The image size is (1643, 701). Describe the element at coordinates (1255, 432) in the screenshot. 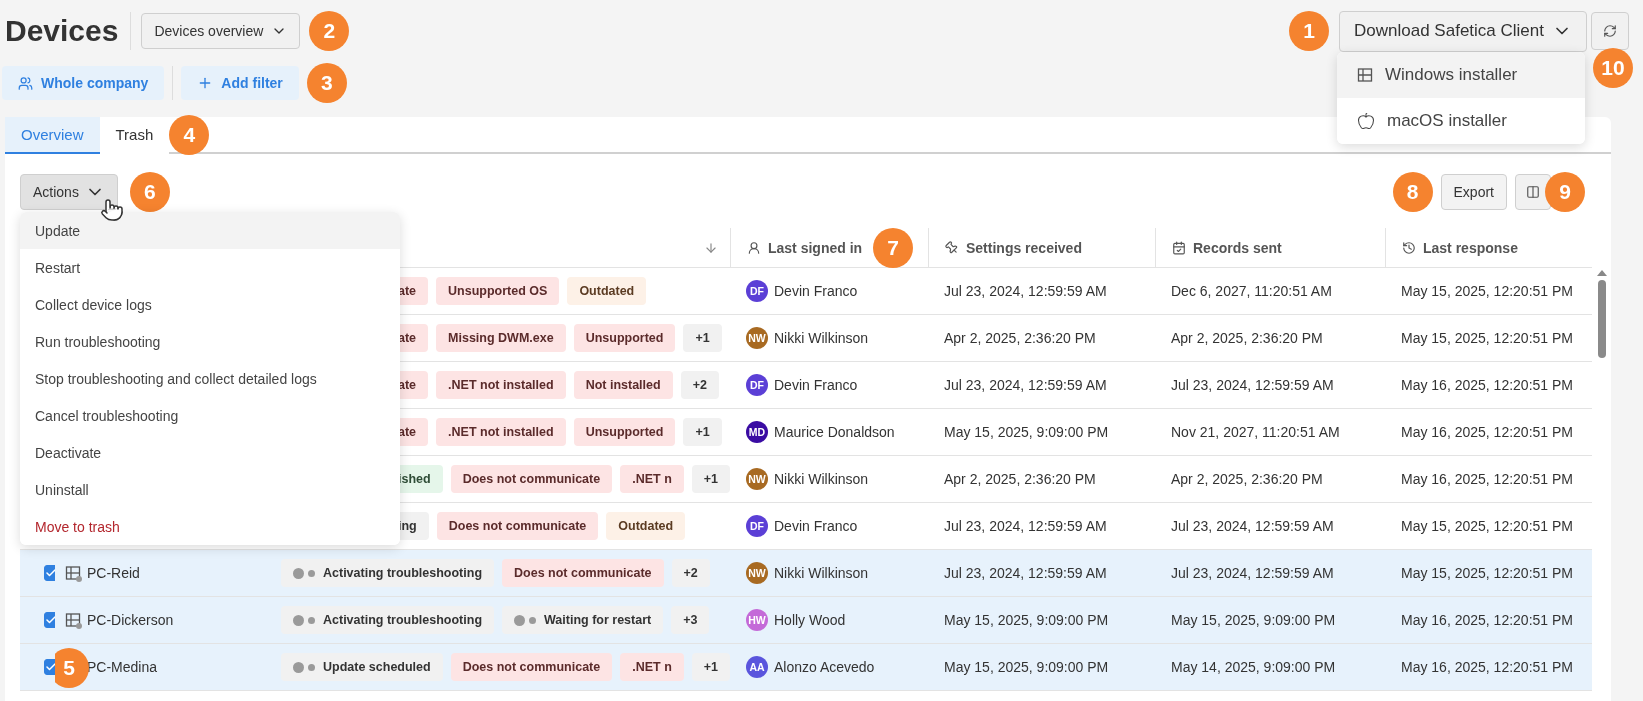

I see `table-cell-text: Nov 21, 2027, 11:20:51 AM` at that location.